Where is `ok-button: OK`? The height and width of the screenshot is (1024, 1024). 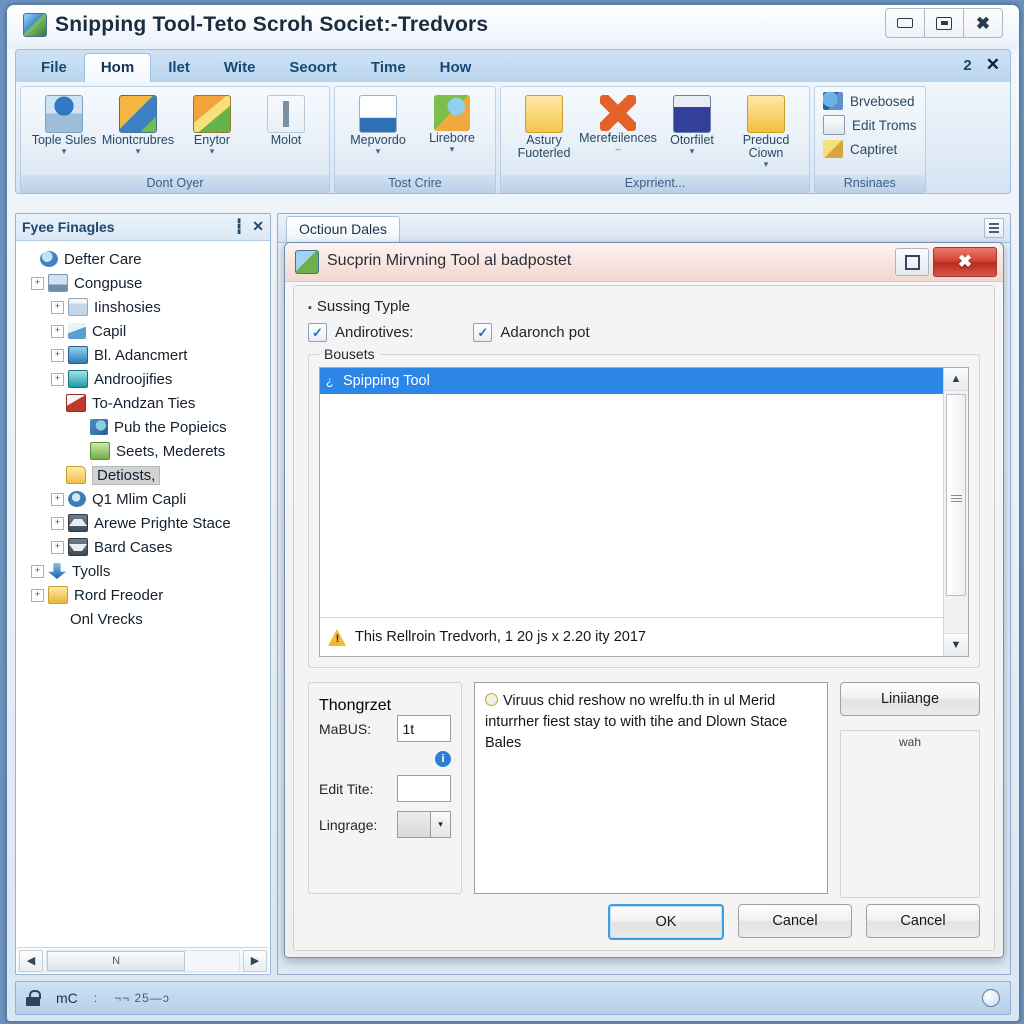
ok-button: OK is located at coordinates (666, 922).